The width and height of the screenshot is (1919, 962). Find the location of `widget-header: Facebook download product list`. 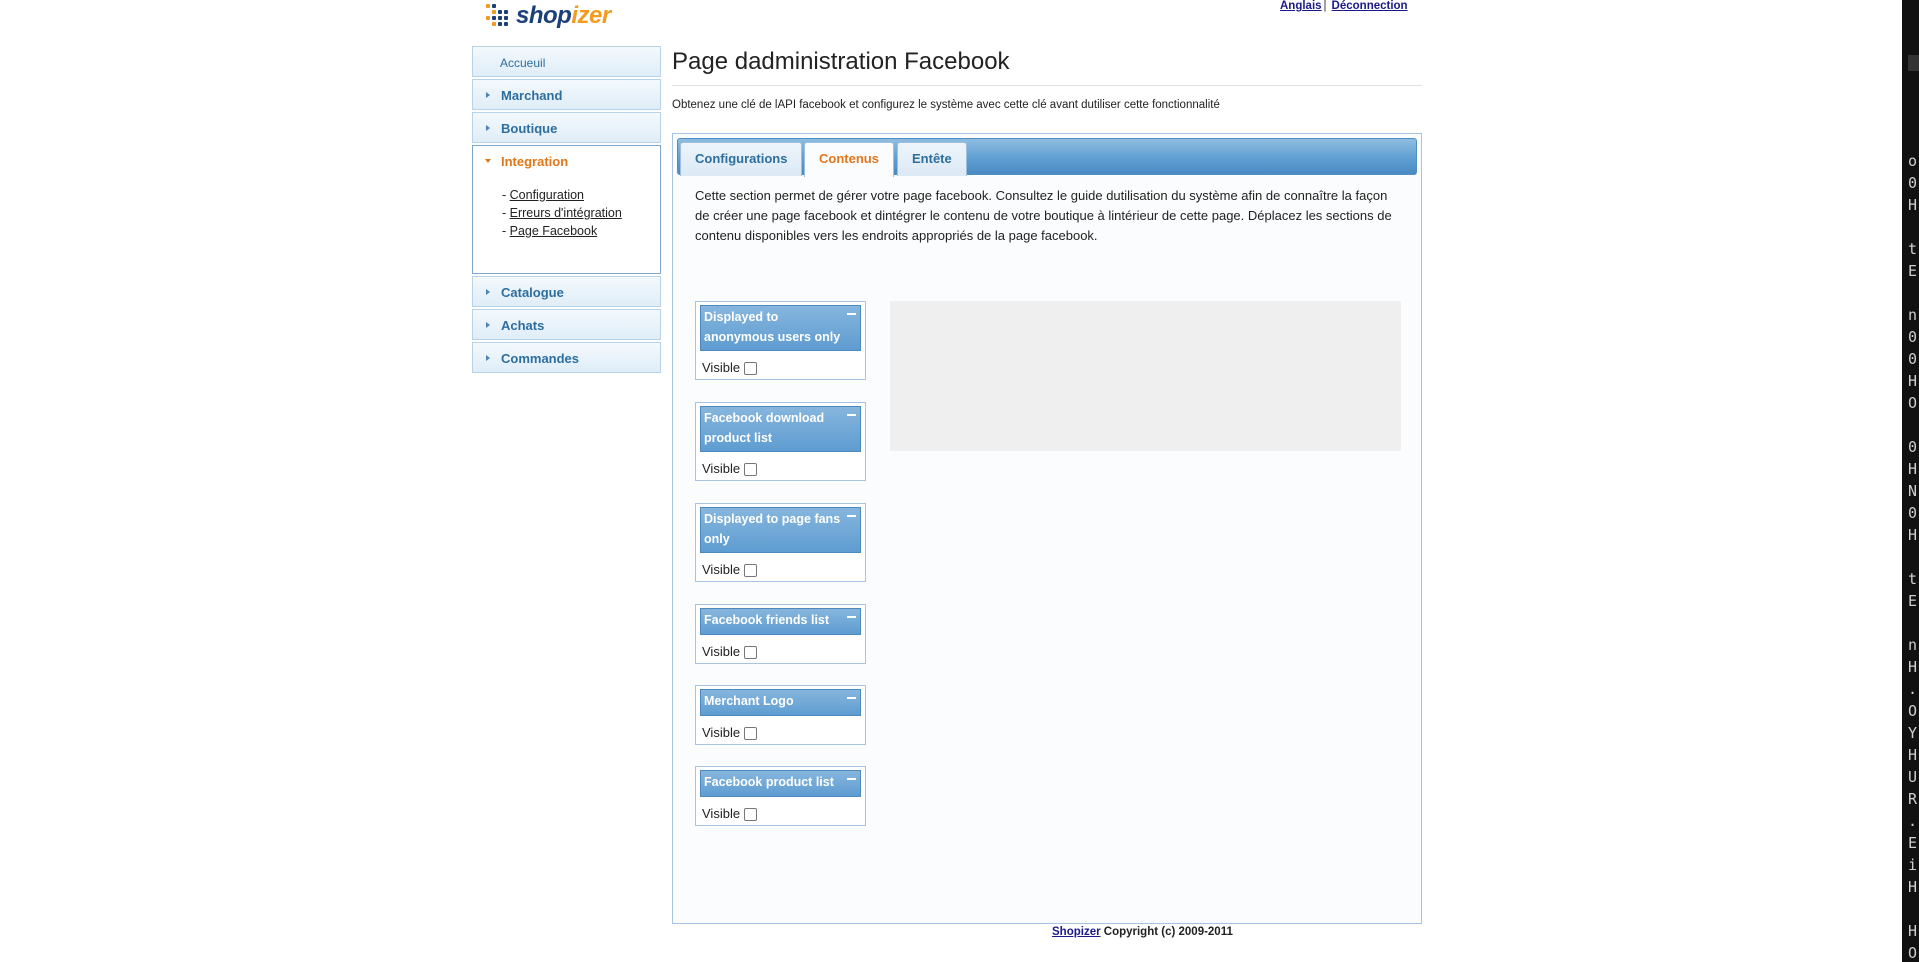

widget-header: Facebook download product list is located at coordinates (780, 429).